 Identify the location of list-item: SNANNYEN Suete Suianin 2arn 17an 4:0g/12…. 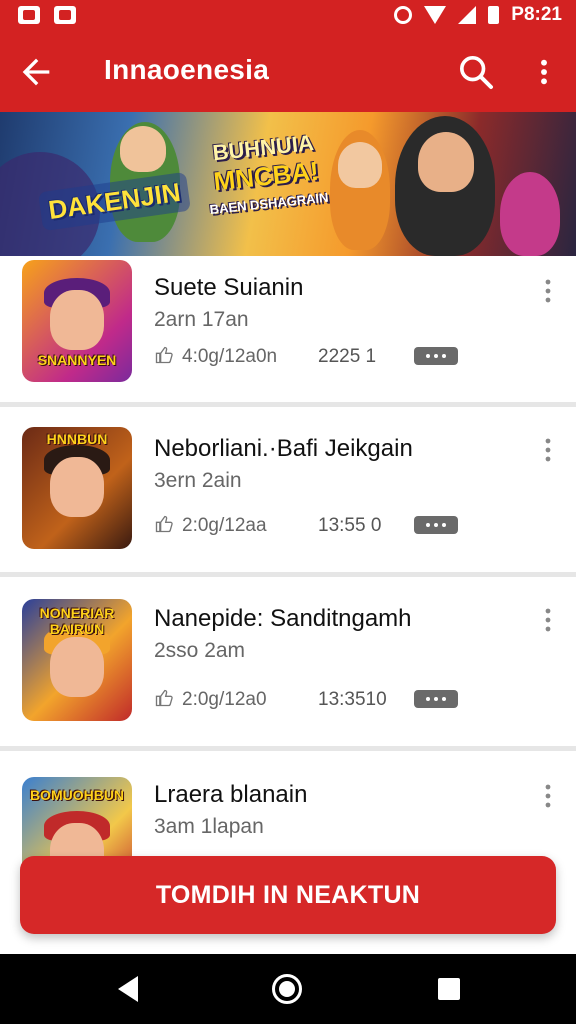
(288, 330).